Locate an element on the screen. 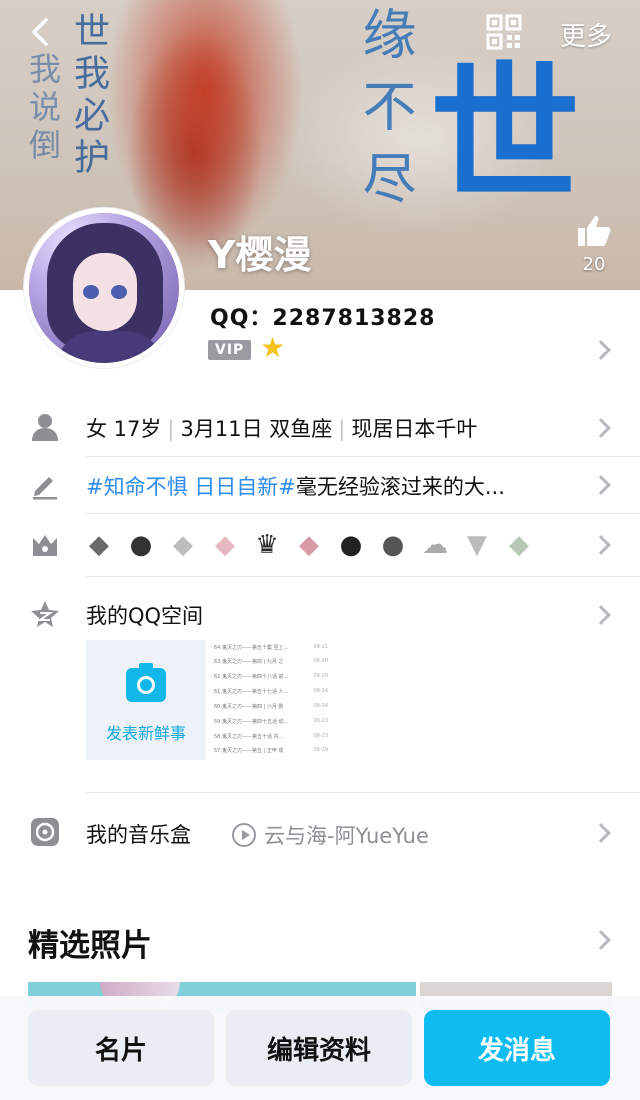 The image size is (640, 1100). diamond-penguin-icon: ◆ is located at coordinates (99, 545).